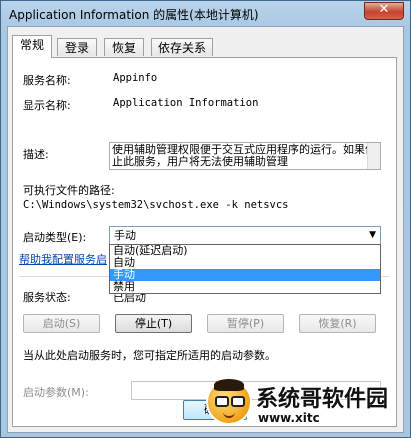 This screenshot has width=411, height=438. Describe the element at coordinates (47, 105) in the screenshot. I see `display-name-label: 显示名称:` at that location.